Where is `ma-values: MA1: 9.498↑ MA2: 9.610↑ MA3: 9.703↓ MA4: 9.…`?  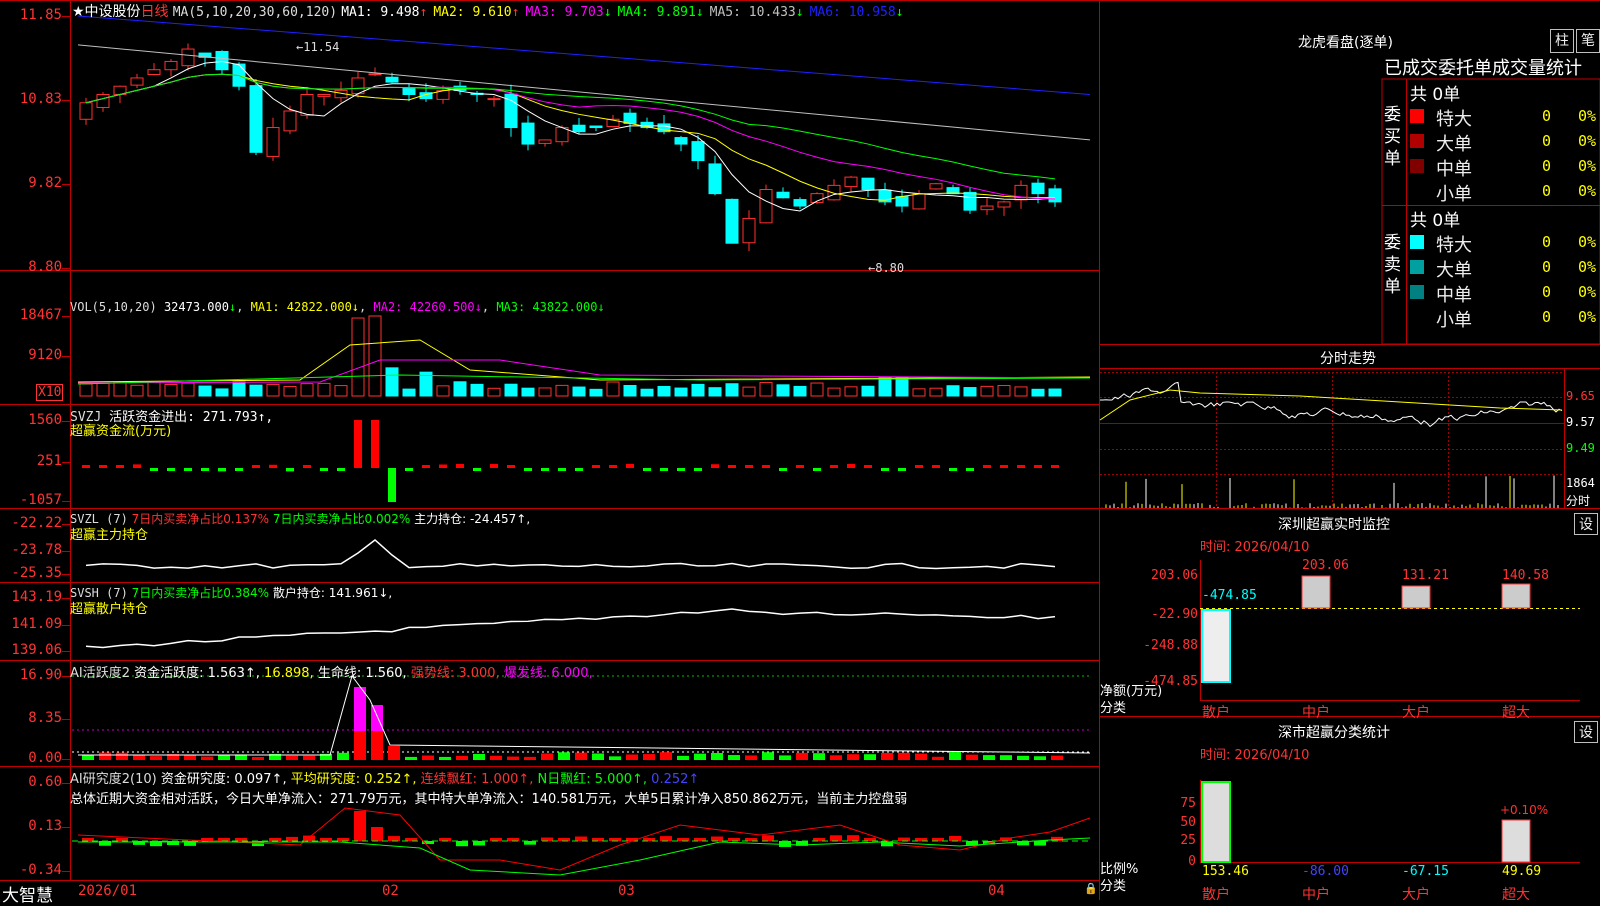
ma-values: MA1: 9.498↑ MA2: 9.610↑ MA3: 9.703↓ MA4: 9.… is located at coordinates (625, 12).